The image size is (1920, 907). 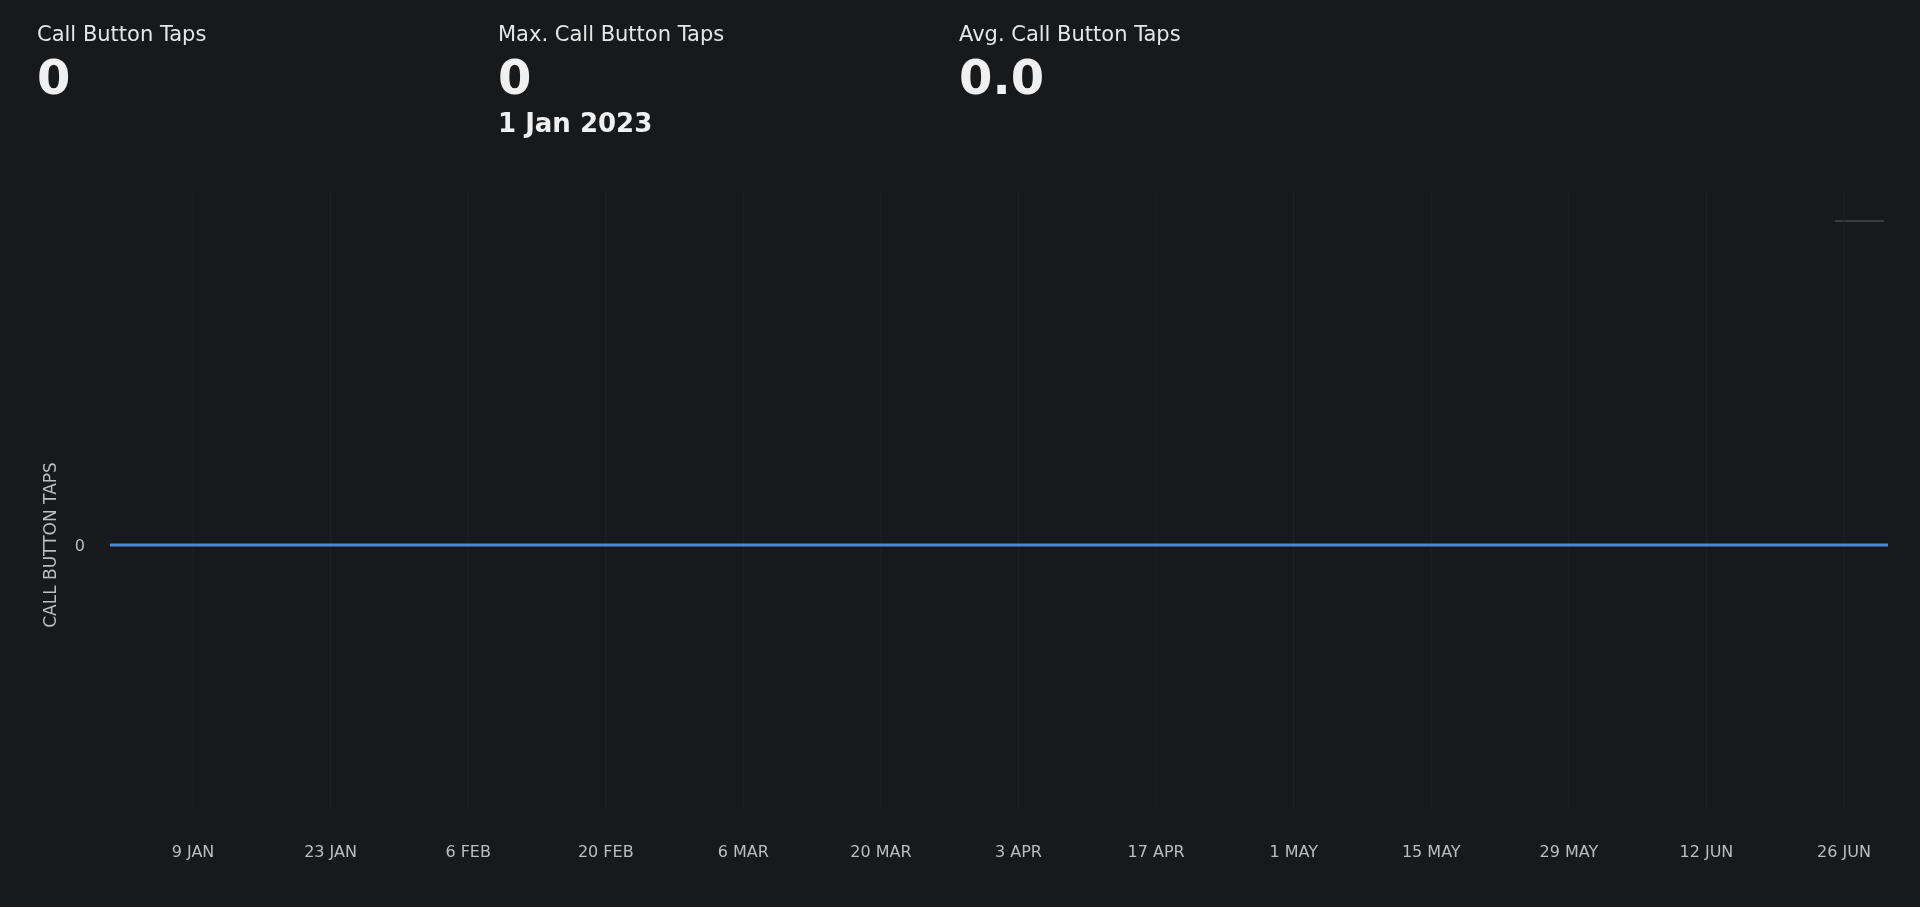 I want to click on x-tick-label: 23 JAN, so click(x=330, y=851).